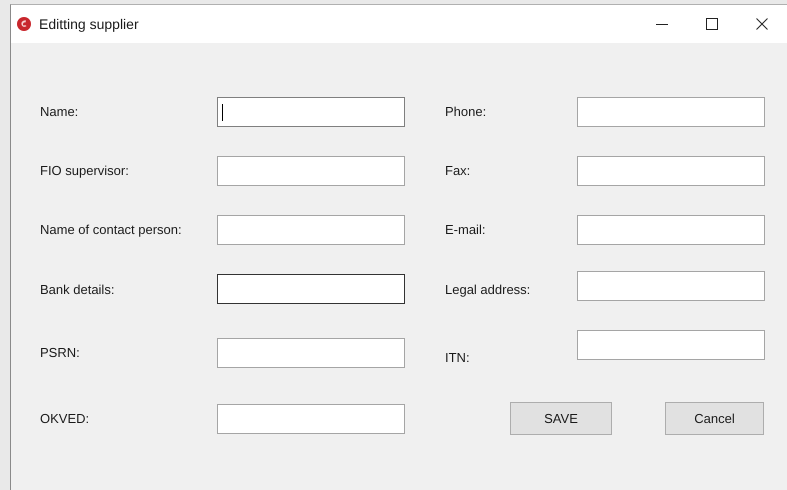 This screenshot has width=787, height=490. What do you see at coordinates (458, 170) in the screenshot?
I see `field-label: Fax:` at bounding box center [458, 170].